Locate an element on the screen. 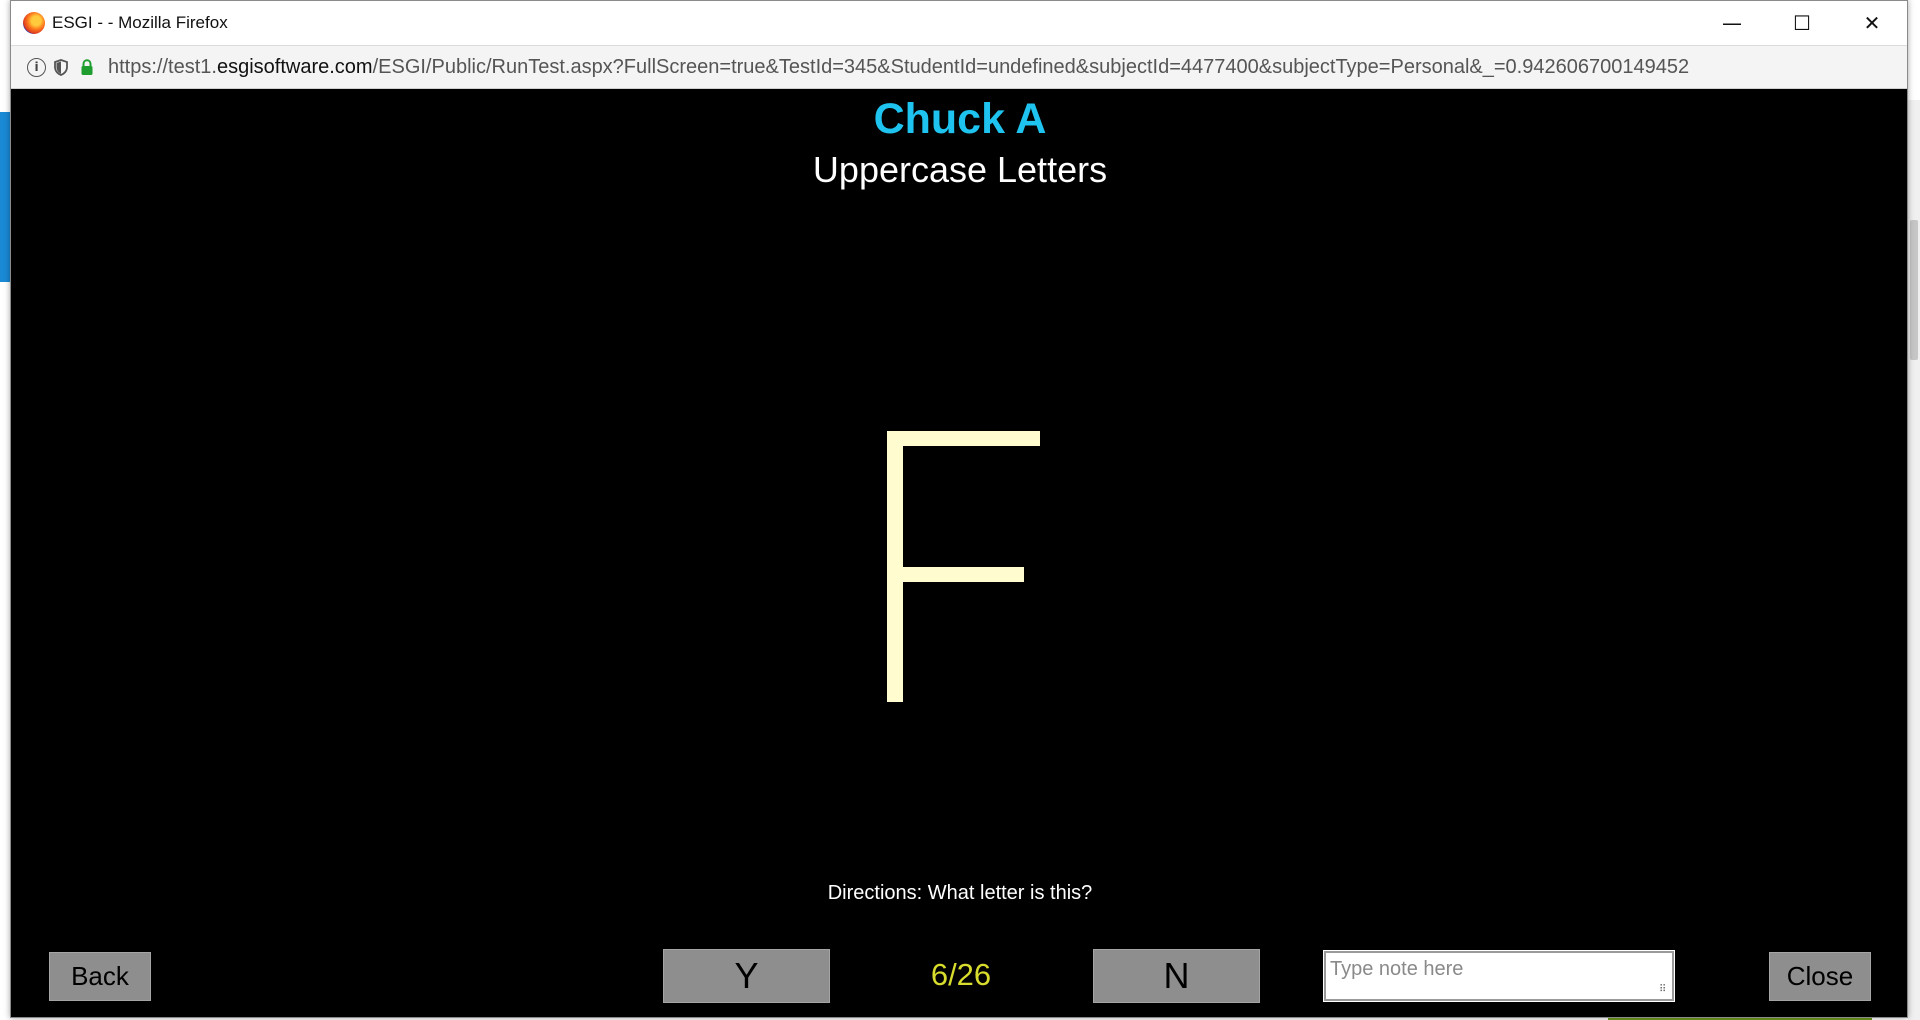 The image size is (1920, 1020). back-button: Back is located at coordinates (100, 976).